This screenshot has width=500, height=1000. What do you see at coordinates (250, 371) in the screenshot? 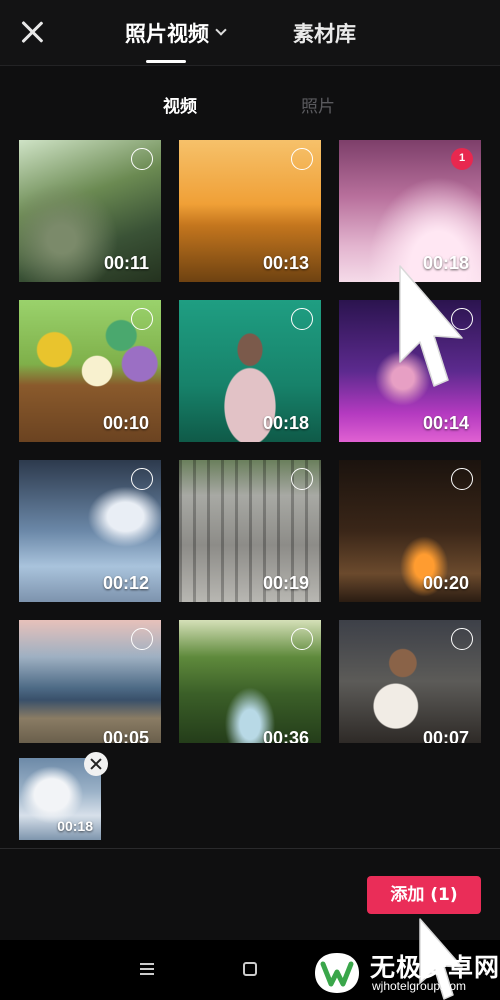
I see `media-thumbnail: 00:18` at bounding box center [250, 371].